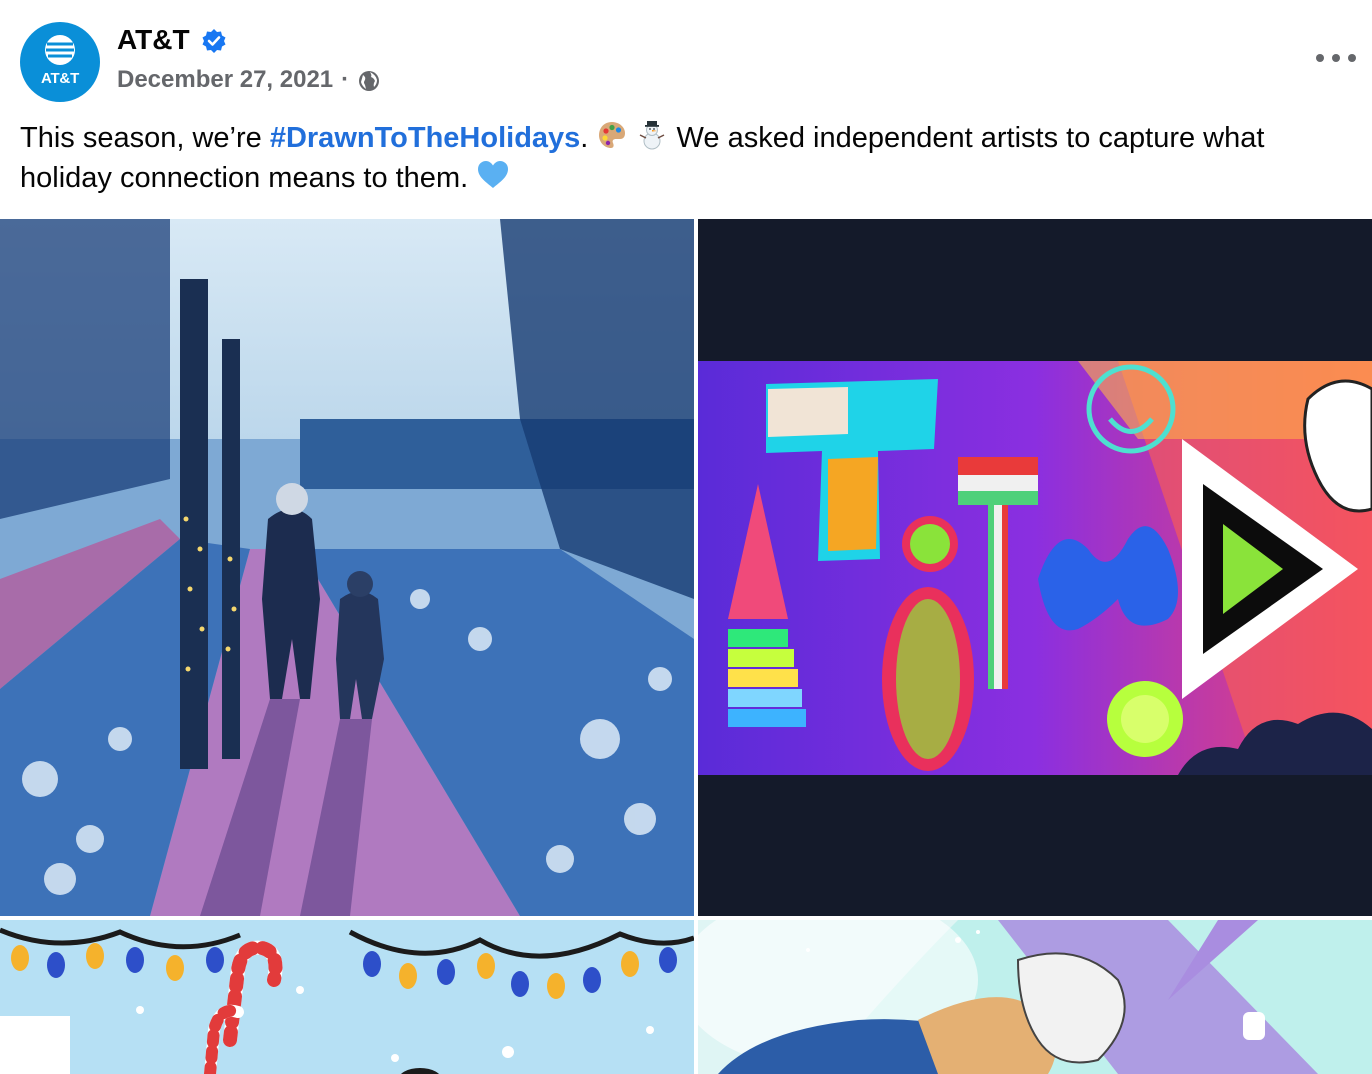 This screenshot has width=1372, height=1074. Describe the element at coordinates (60, 78) in the screenshot. I see `avatar-brand-text: AT&T` at that location.